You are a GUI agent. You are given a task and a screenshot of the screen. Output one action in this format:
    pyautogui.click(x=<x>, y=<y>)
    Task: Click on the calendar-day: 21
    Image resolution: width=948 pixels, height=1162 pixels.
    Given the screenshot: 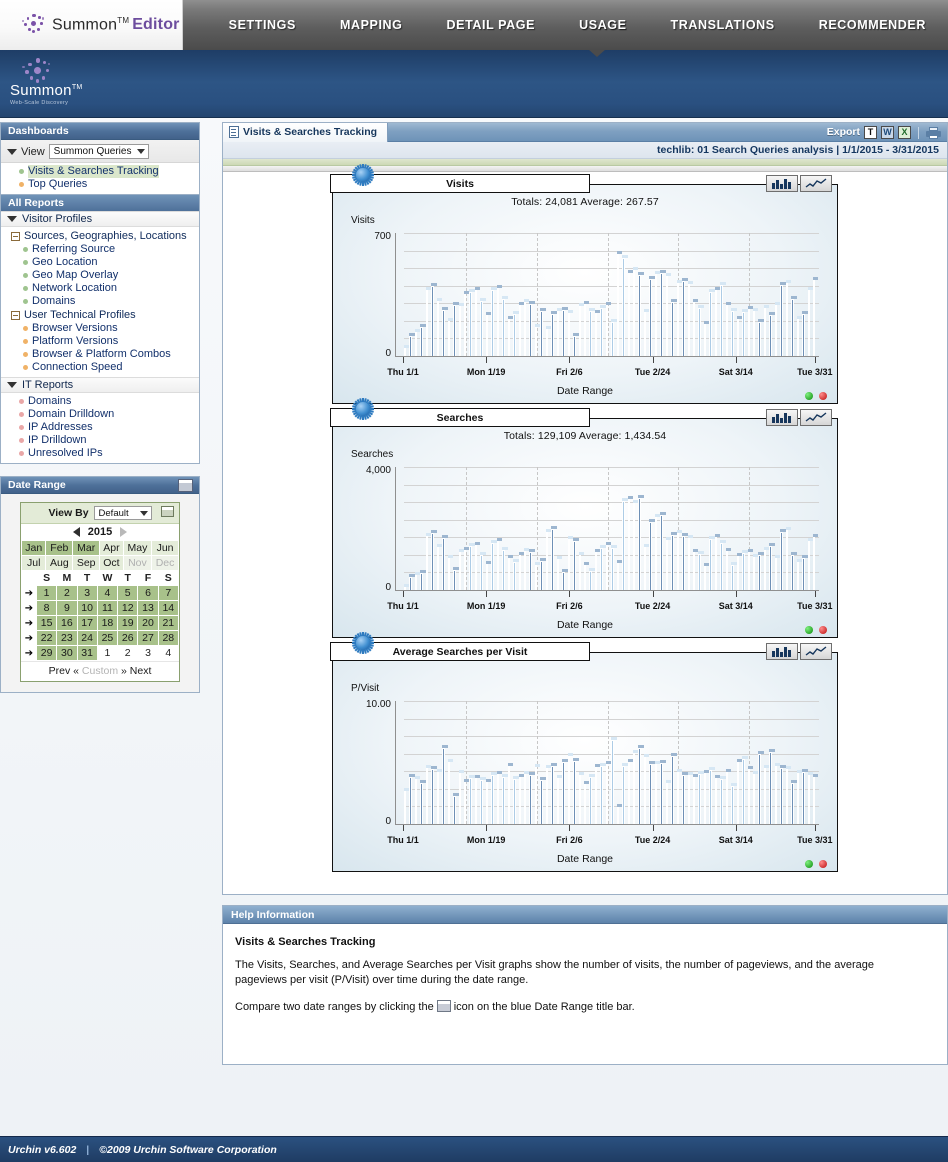 What is the action you would take?
    pyautogui.click(x=168, y=623)
    